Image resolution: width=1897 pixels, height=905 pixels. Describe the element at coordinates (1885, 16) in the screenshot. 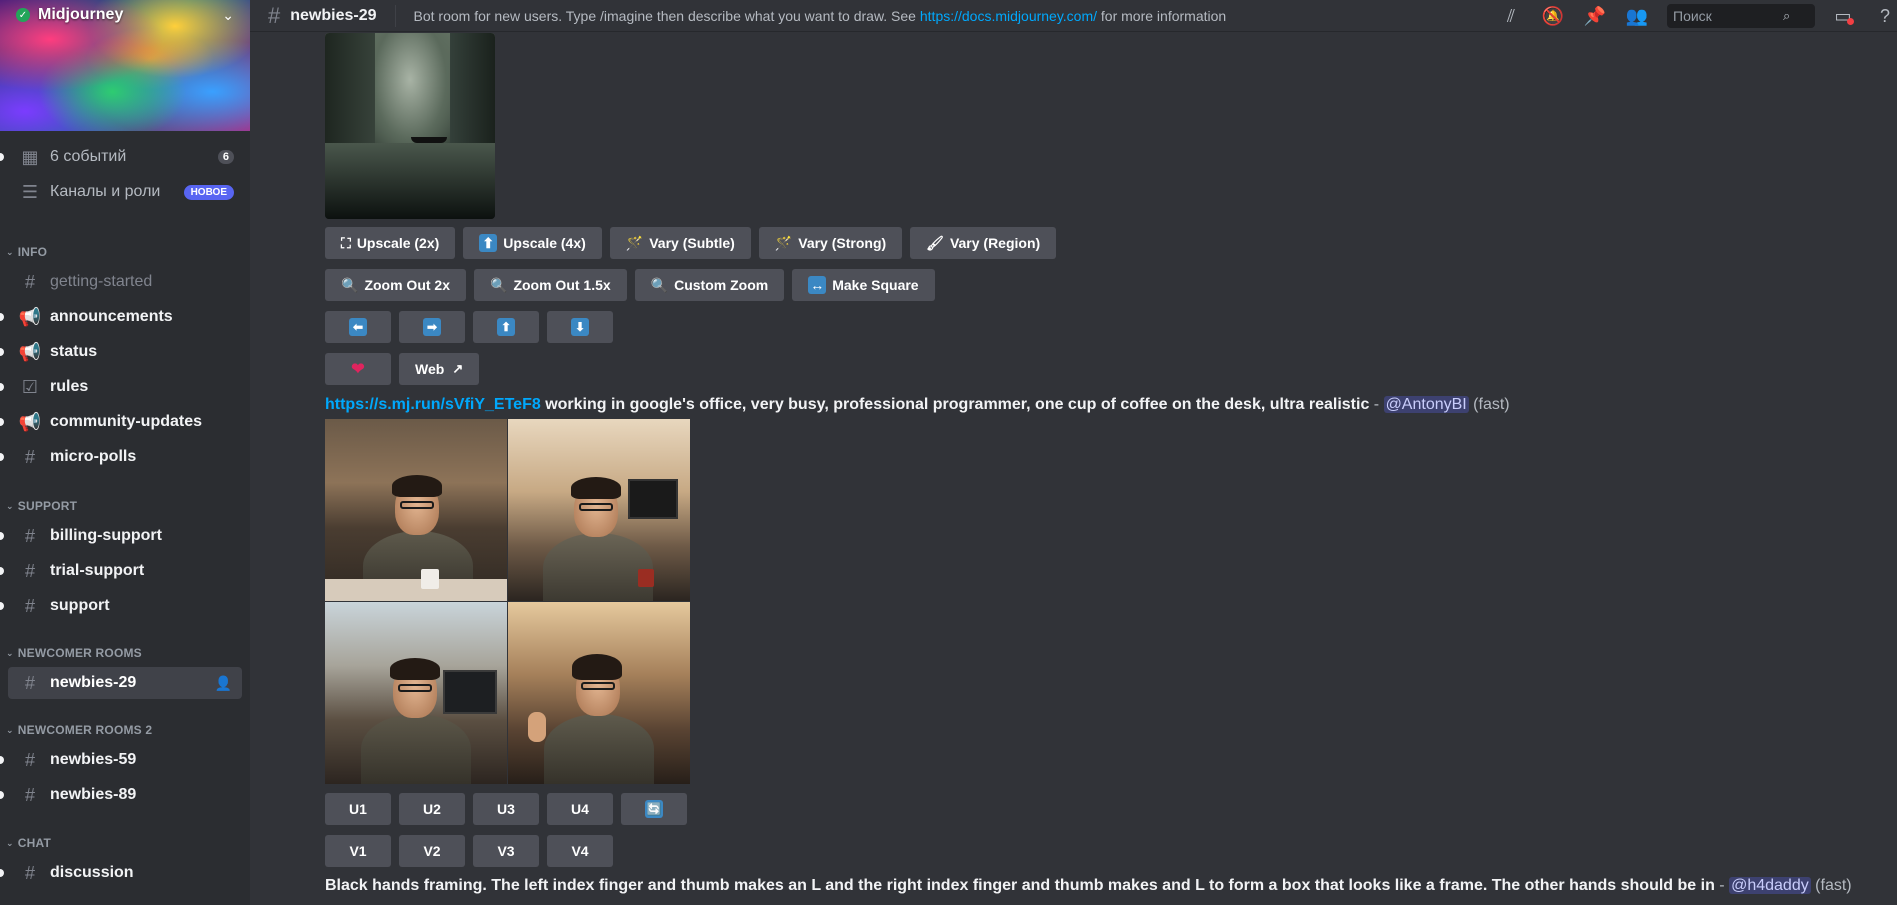

I see `help-icon: ?` at that location.